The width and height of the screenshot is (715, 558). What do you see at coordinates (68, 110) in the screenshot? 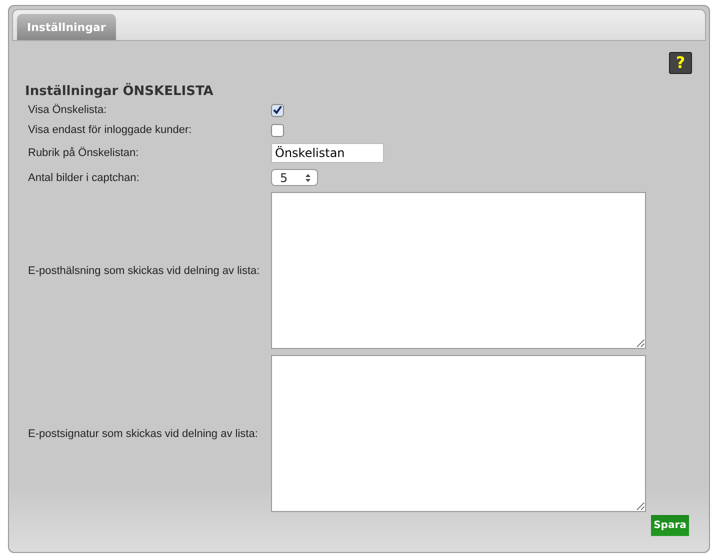
I see `field-label: Visa Önskelista:` at bounding box center [68, 110].